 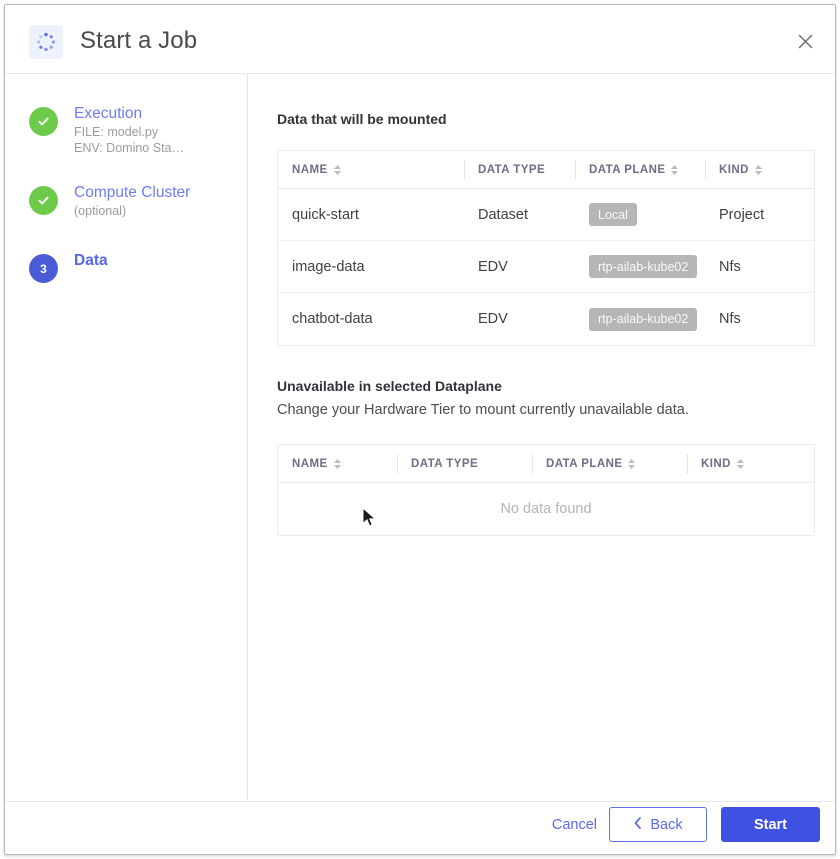 I want to click on start-button: Start, so click(x=770, y=824).